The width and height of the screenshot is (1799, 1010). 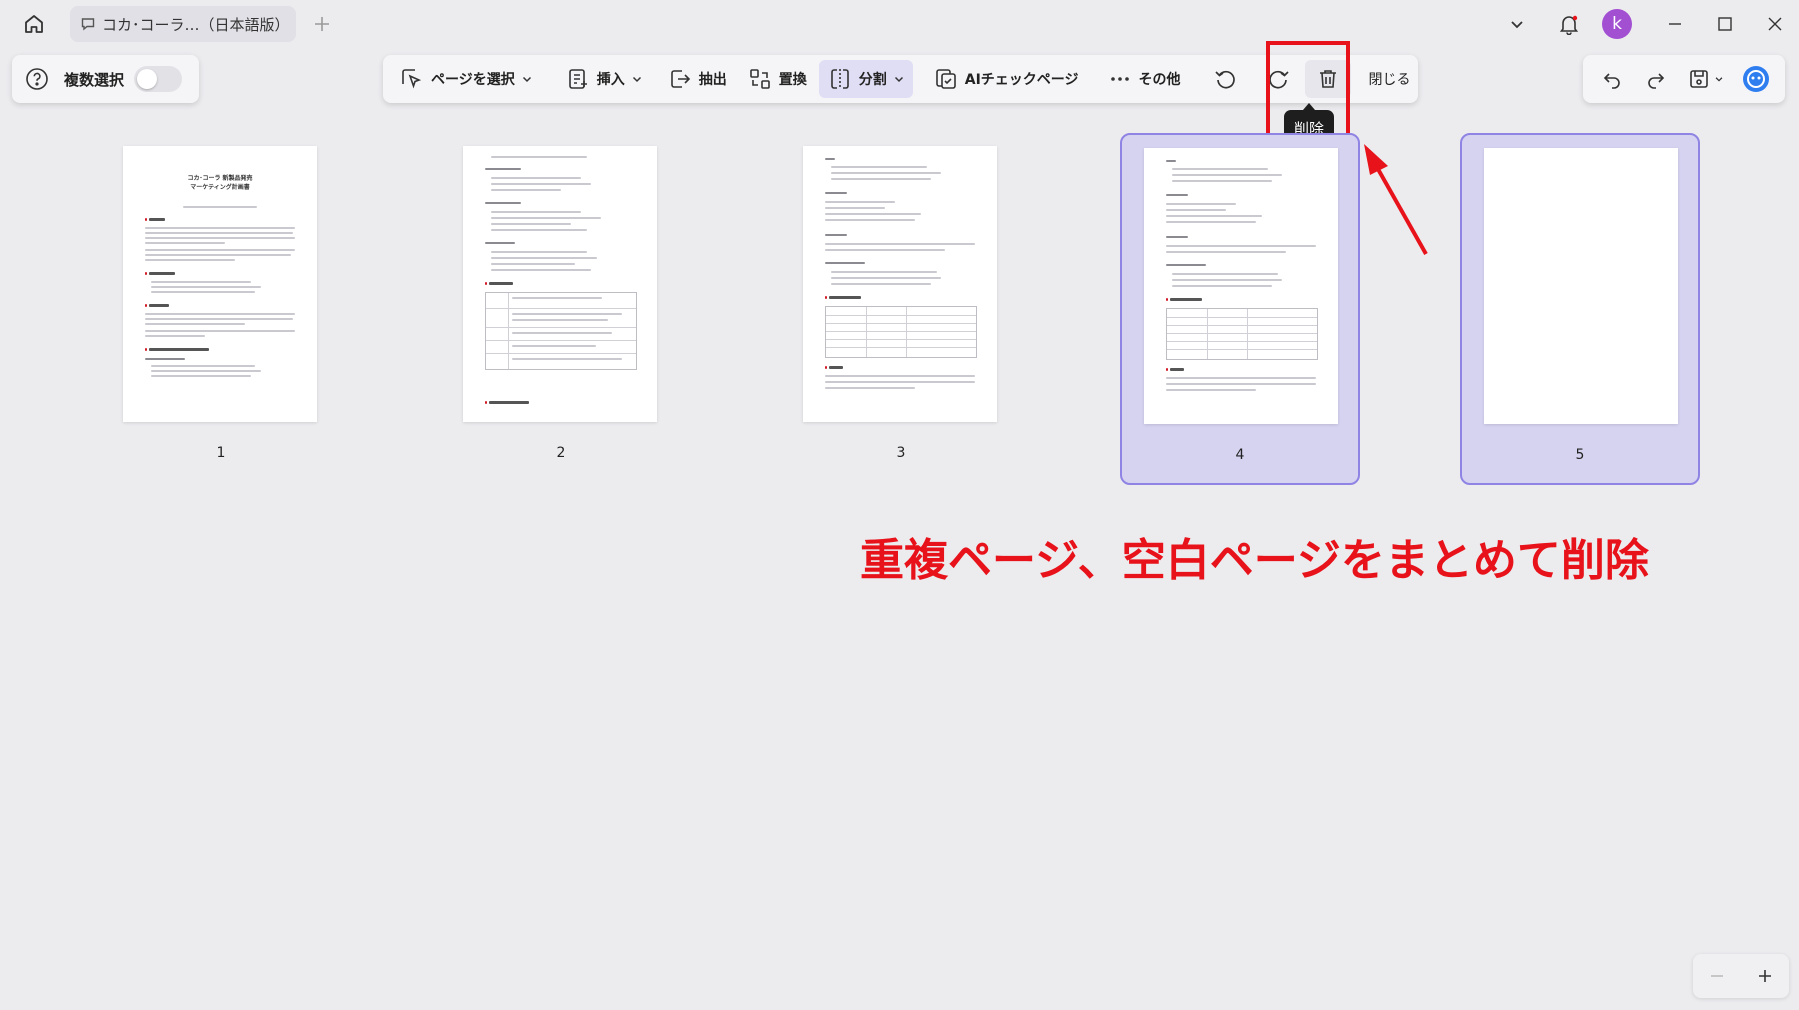 What do you see at coordinates (1580, 455) in the screenshot?
I see `page-number: 5` at bounding box center [1580, 455].